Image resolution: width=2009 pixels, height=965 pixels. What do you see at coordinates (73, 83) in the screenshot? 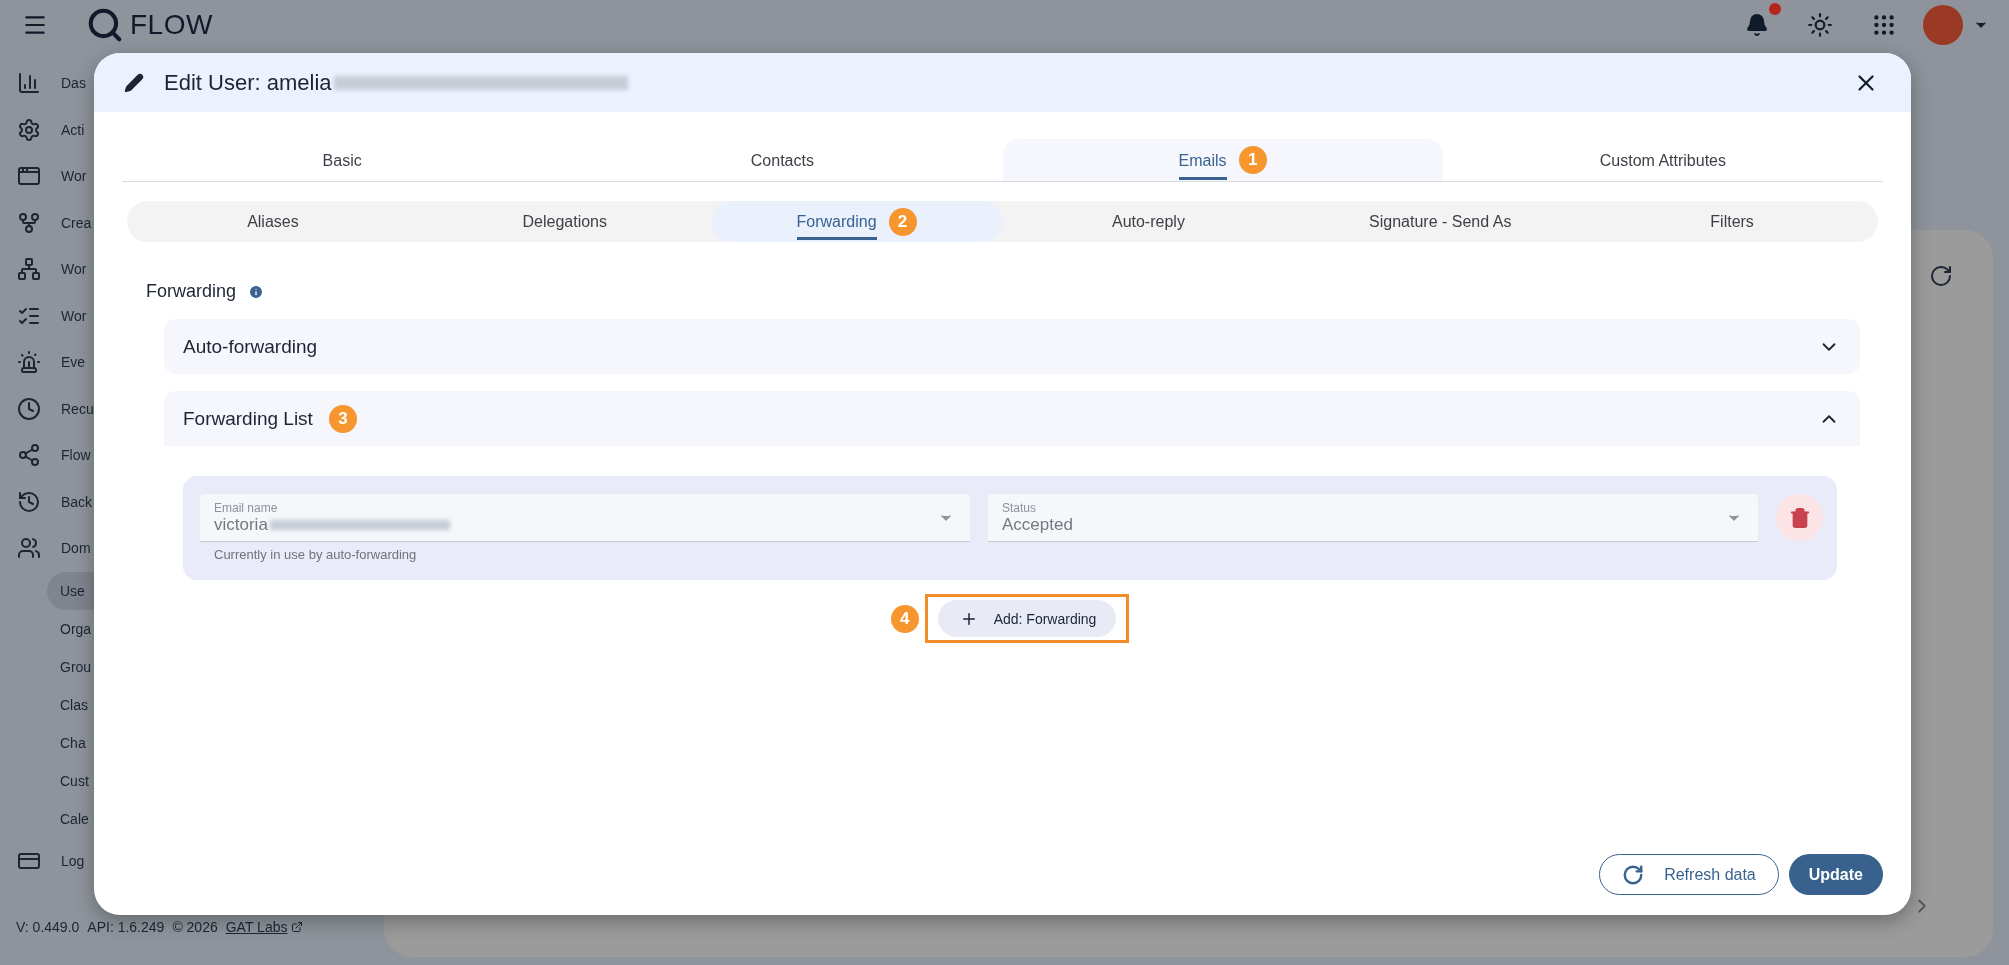
I see `sidebar-item: Das` at bounding box center [73, 83].